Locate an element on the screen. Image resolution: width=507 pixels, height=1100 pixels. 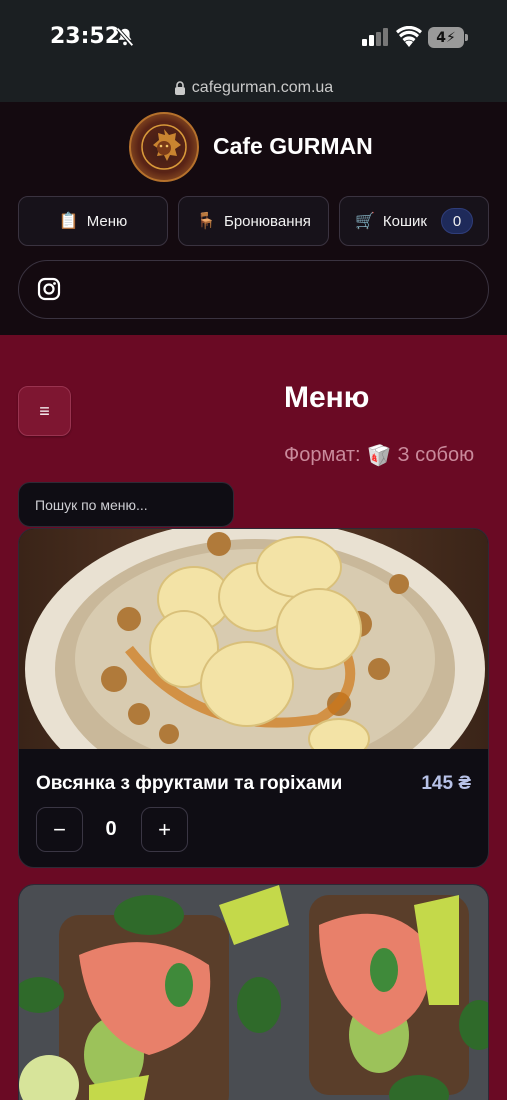
dish-price: 145 ₴ is located at coordinates (446, 783).